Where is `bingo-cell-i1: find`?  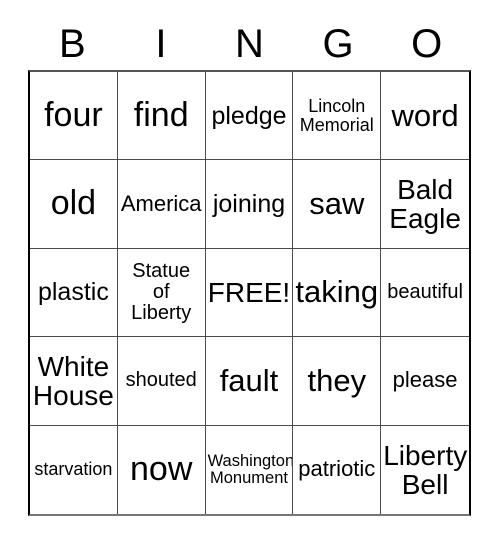 bingo-cell-i1: find is located at coordinates (161, 116).